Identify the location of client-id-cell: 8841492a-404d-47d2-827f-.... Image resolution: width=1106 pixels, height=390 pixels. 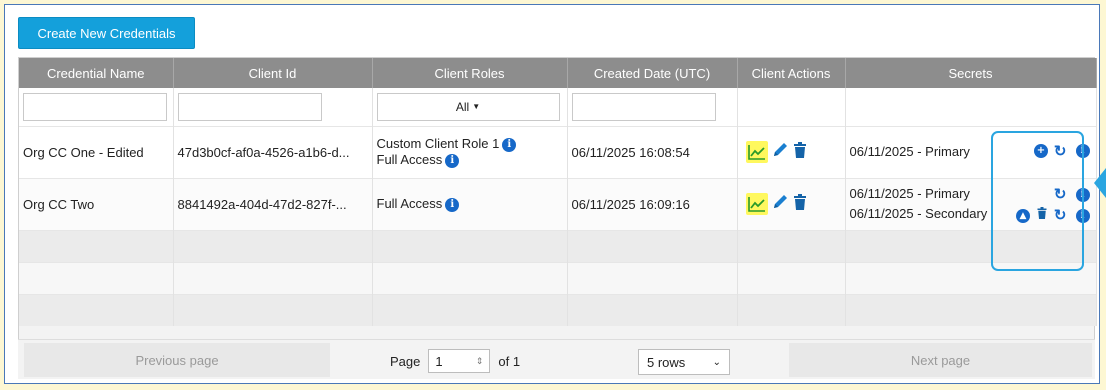
(273, 203).